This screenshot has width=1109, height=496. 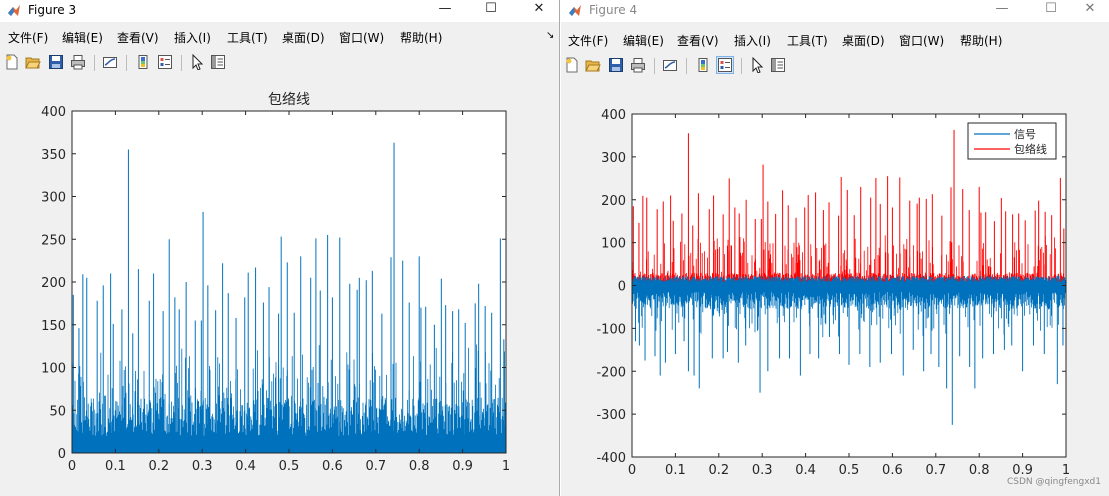 I want to click on y-tick-label: -400, so click(x=611, y=458).